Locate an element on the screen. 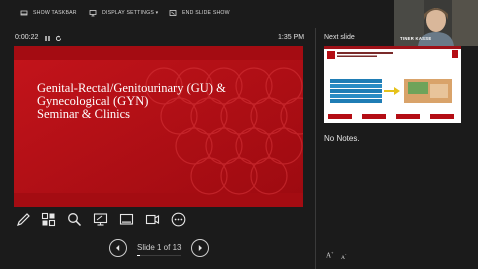  screen-pointer-icon is located at coordinates (100, 219).